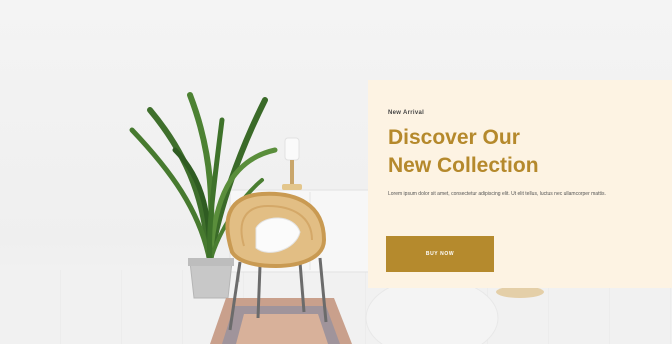  What do you see at coordinates (406, 113) in the screenshot?
I see `eyebrow-label: New Arrival` at bounding box center [406, 113].